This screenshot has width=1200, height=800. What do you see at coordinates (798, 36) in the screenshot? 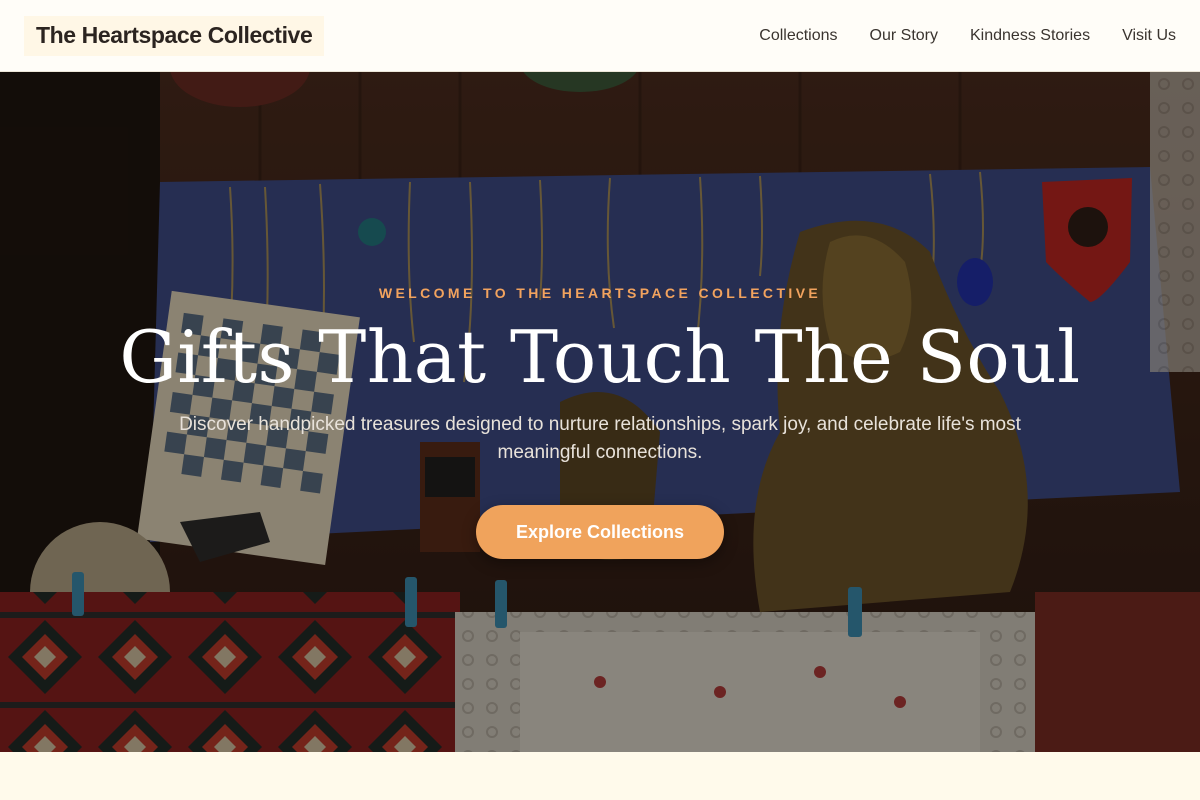
I see `nav-link-collections: Collections` at bounding box center [798, 36].